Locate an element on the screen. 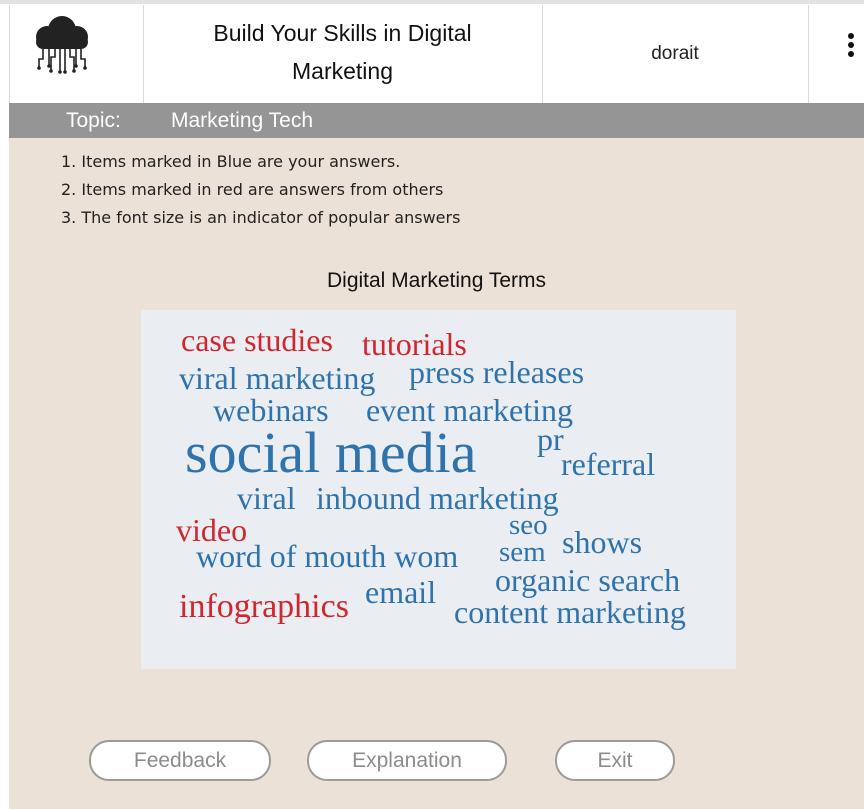 The height and width of the screenshot is (809, 864). app-title: Build Your Skills in Digital Marketing is located at coordinates (342, 52).